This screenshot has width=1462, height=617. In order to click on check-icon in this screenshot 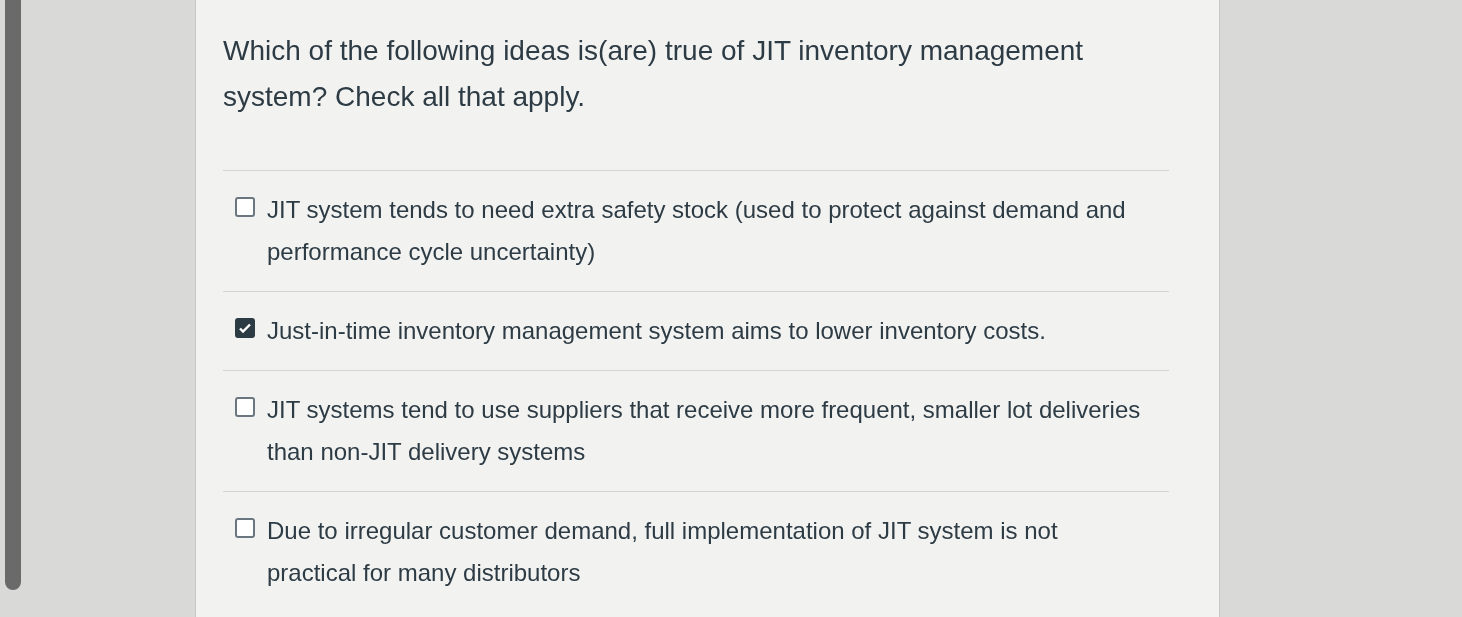, I will do `click(245, 328)`.